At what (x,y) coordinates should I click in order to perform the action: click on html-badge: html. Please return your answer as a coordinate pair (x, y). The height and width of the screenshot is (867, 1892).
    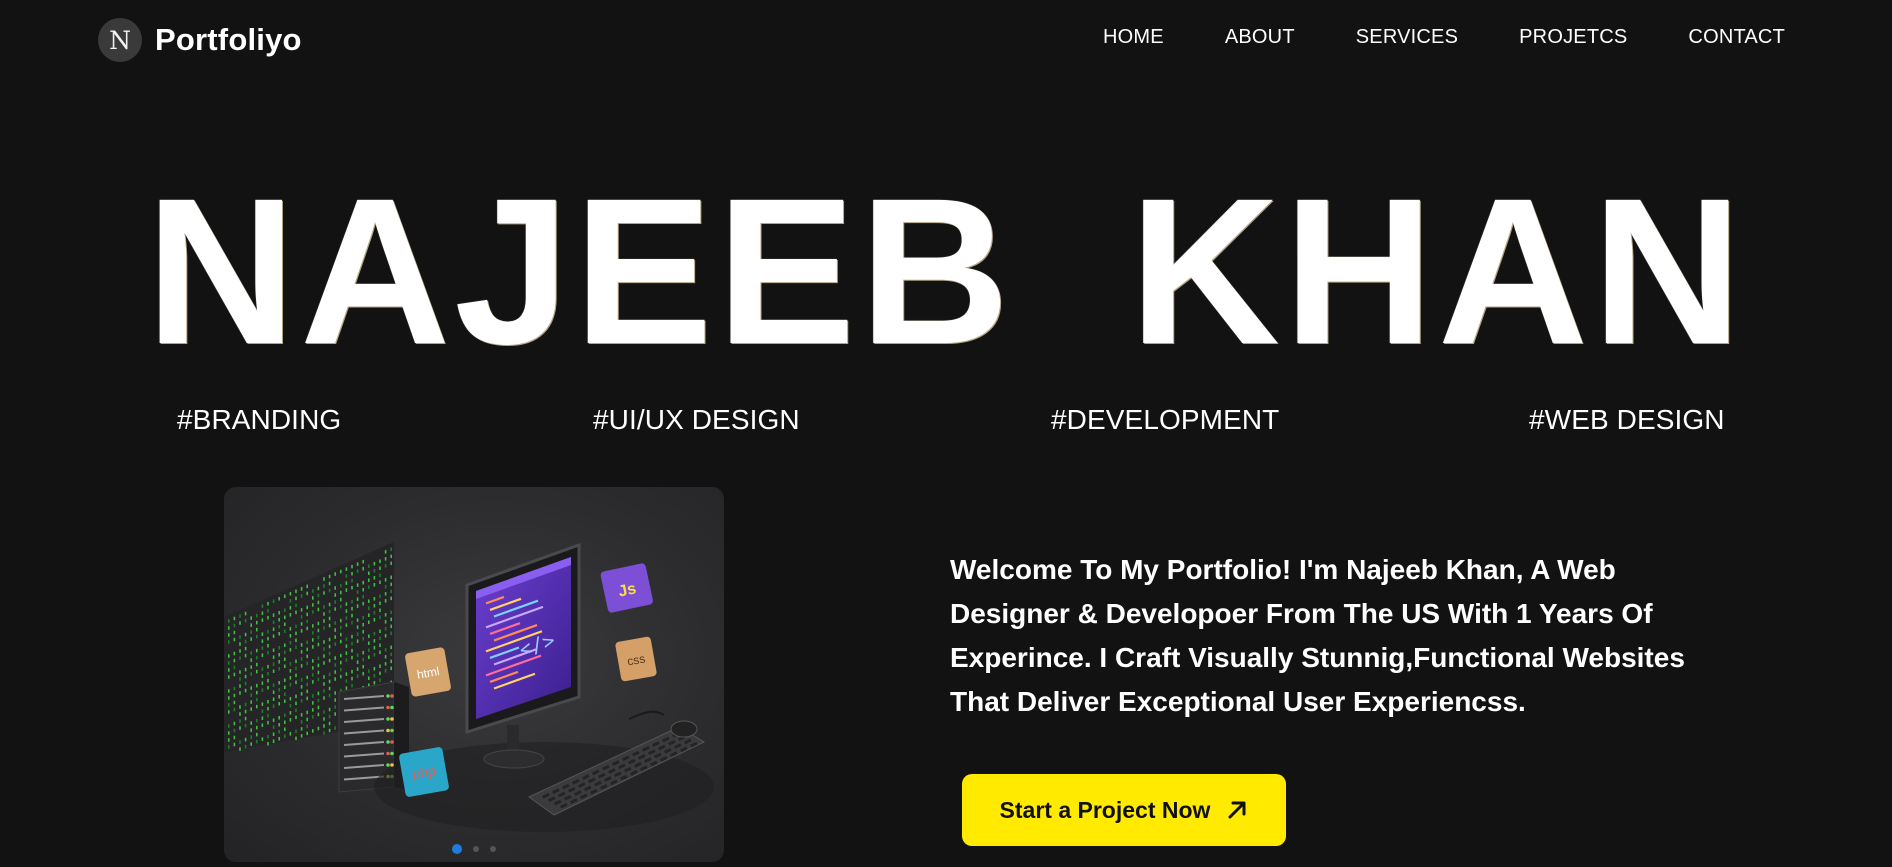
    Looking at the image, I should click on (428, 672).